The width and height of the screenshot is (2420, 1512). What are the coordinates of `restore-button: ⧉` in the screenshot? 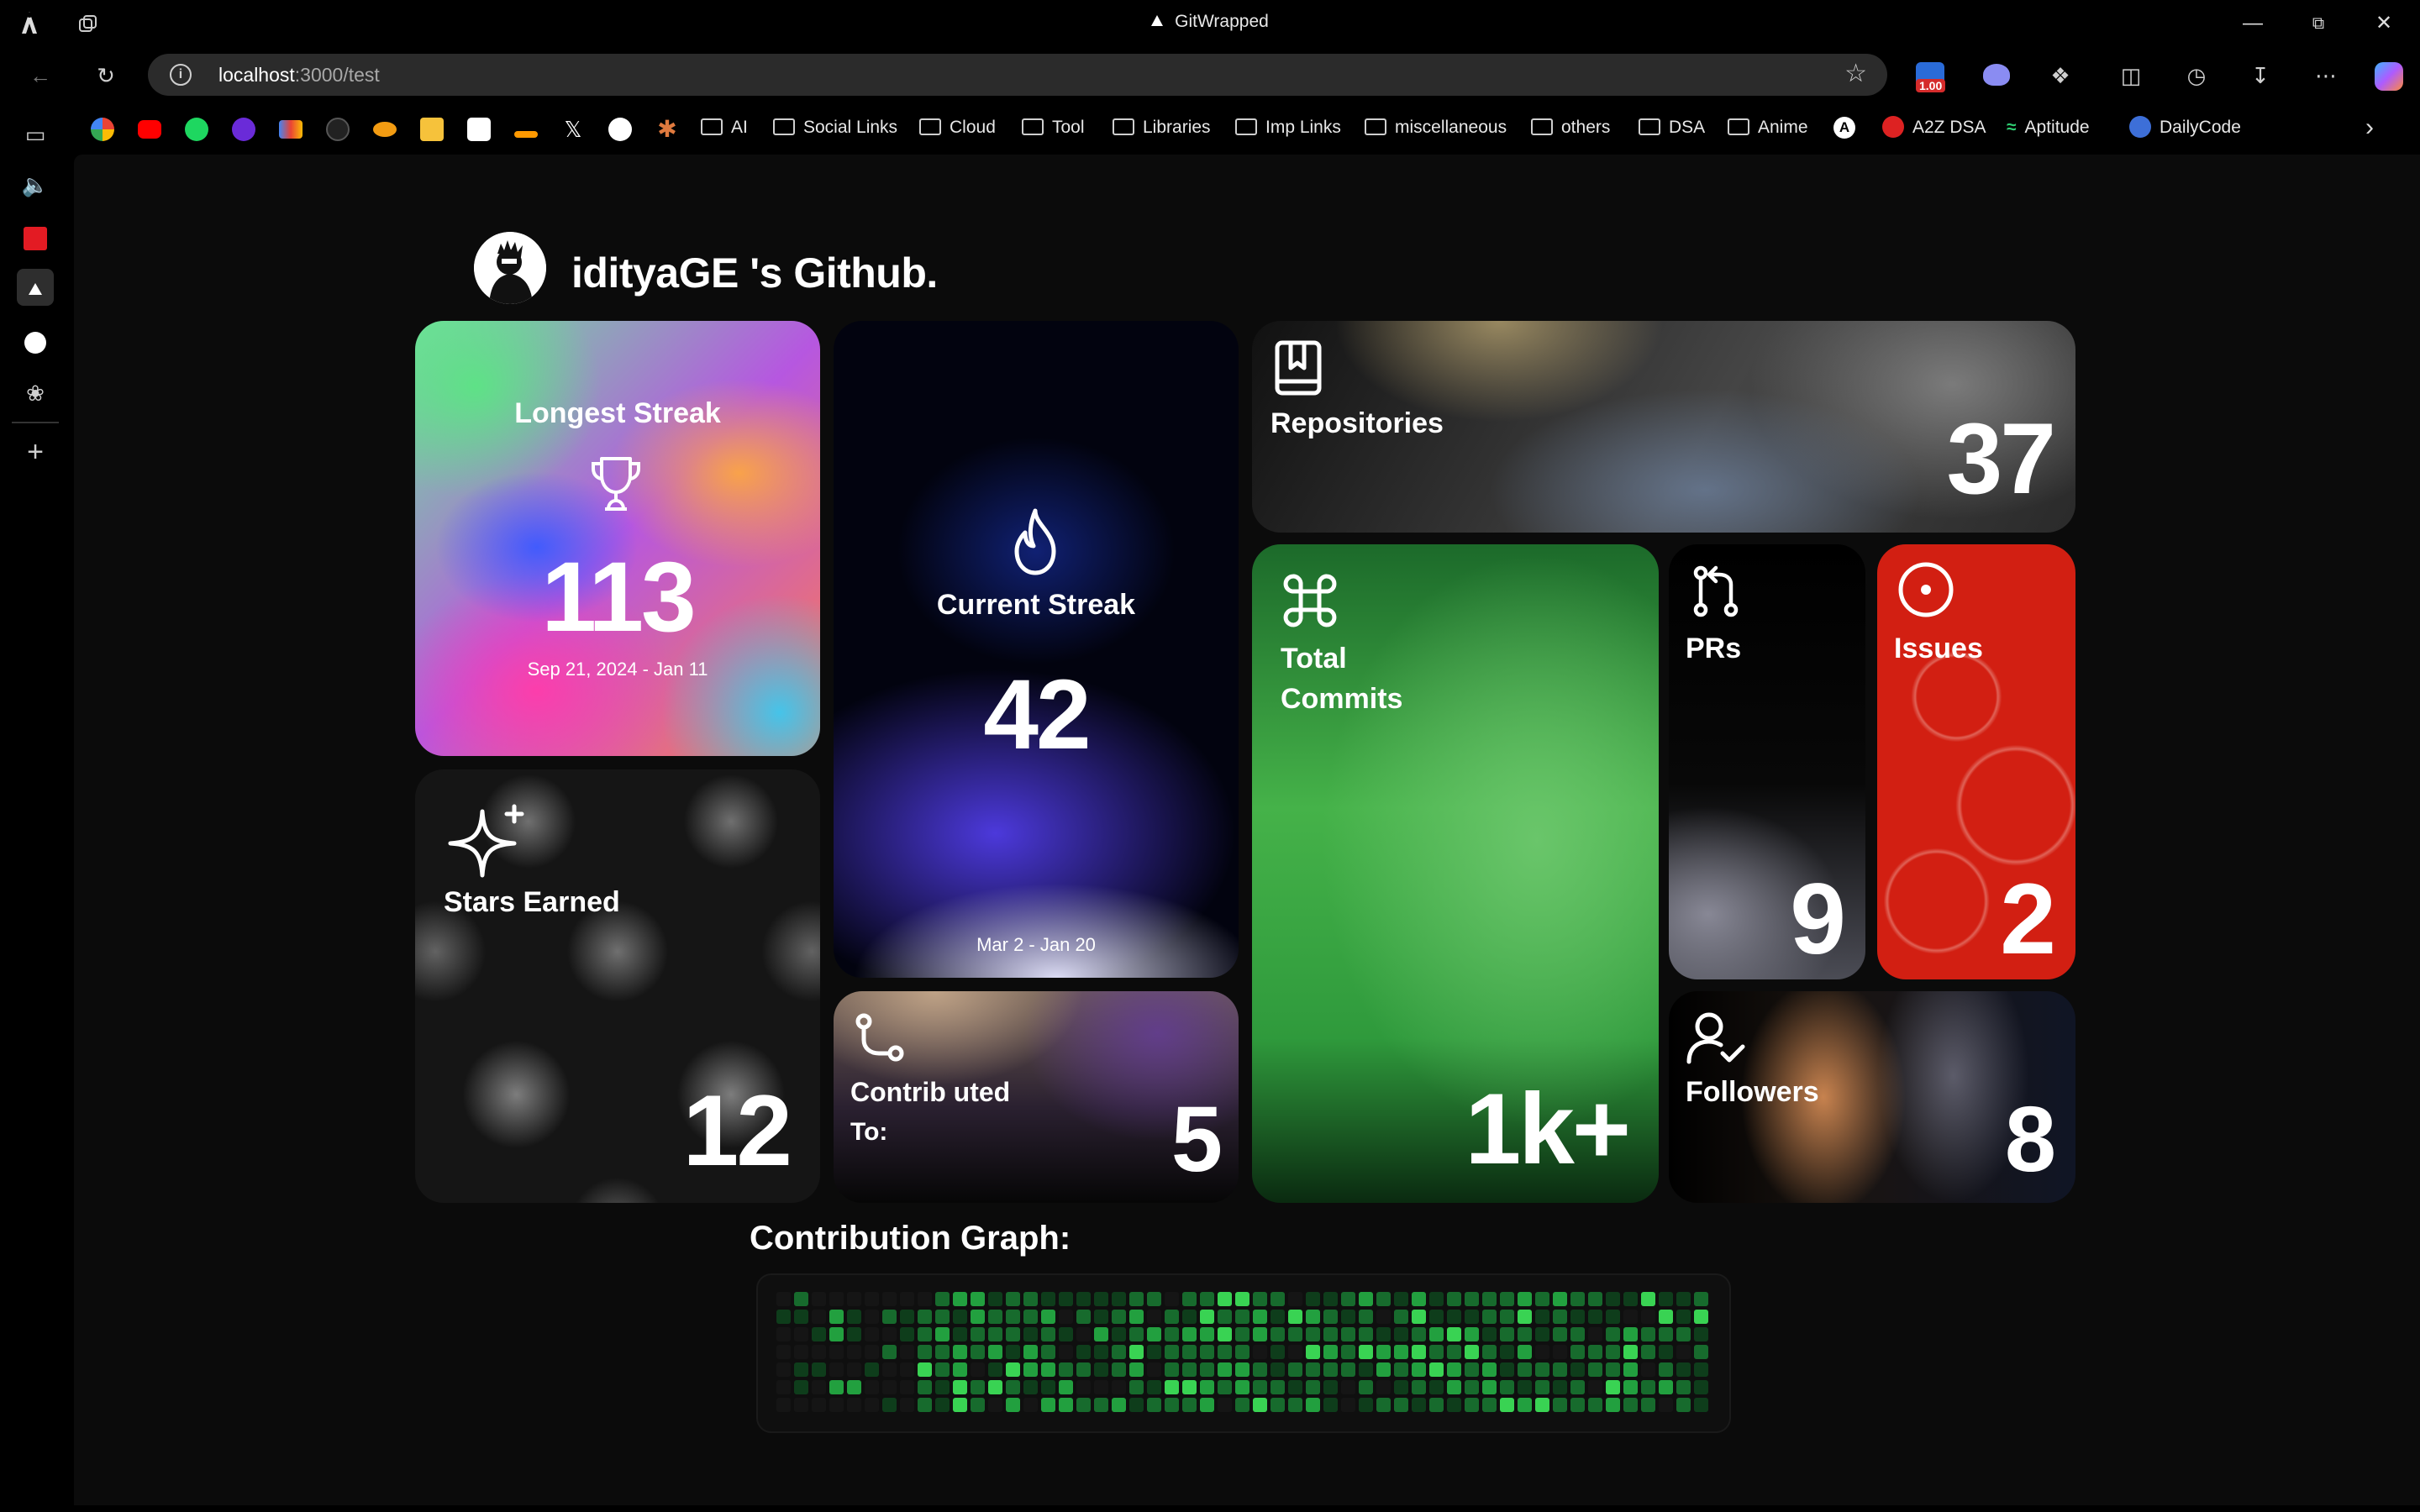 It's located at (2318, 23).